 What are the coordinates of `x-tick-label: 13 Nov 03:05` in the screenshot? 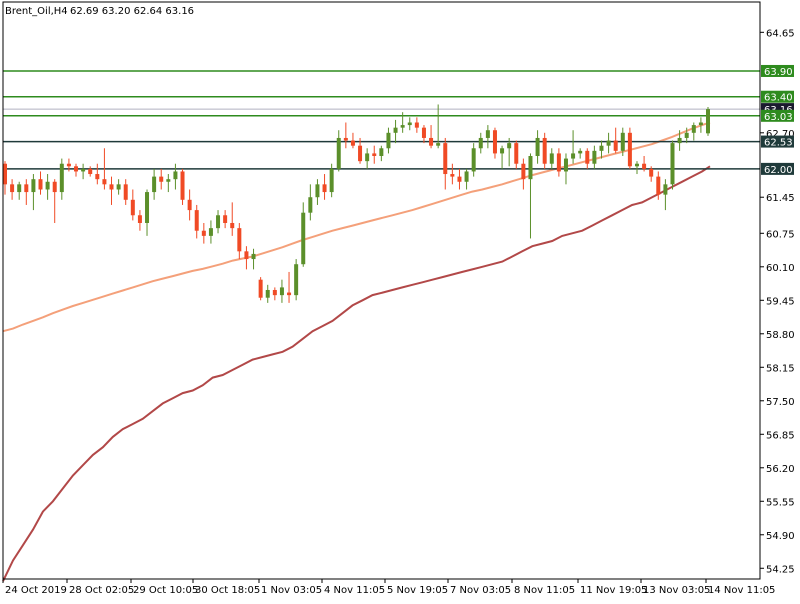 It's located at (676, 590).